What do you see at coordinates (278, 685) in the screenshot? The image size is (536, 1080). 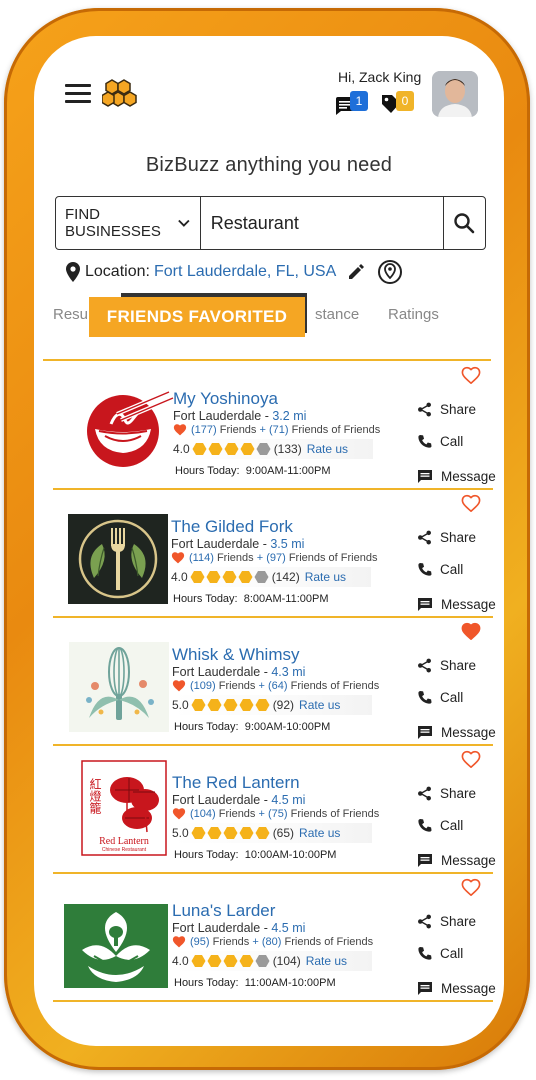 I see `friends-of-friends-count: (64)` at bounding box center [278, 685].